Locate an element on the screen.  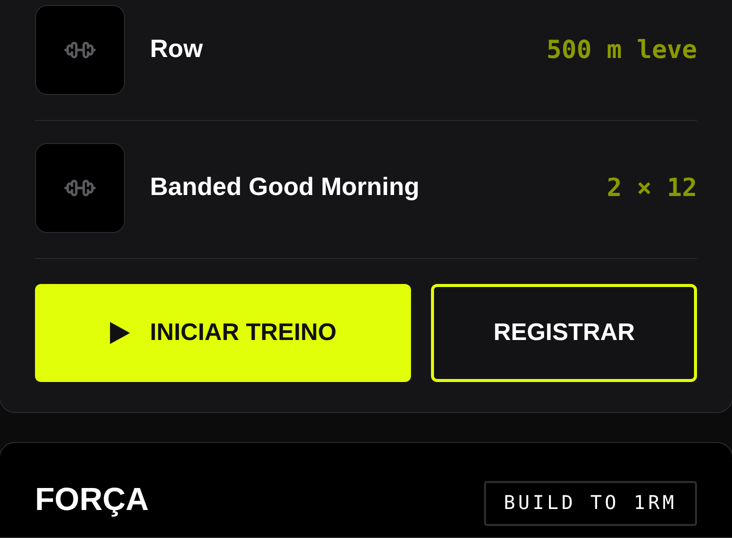
exercise-name: Row is located at coordinates (177, 49).